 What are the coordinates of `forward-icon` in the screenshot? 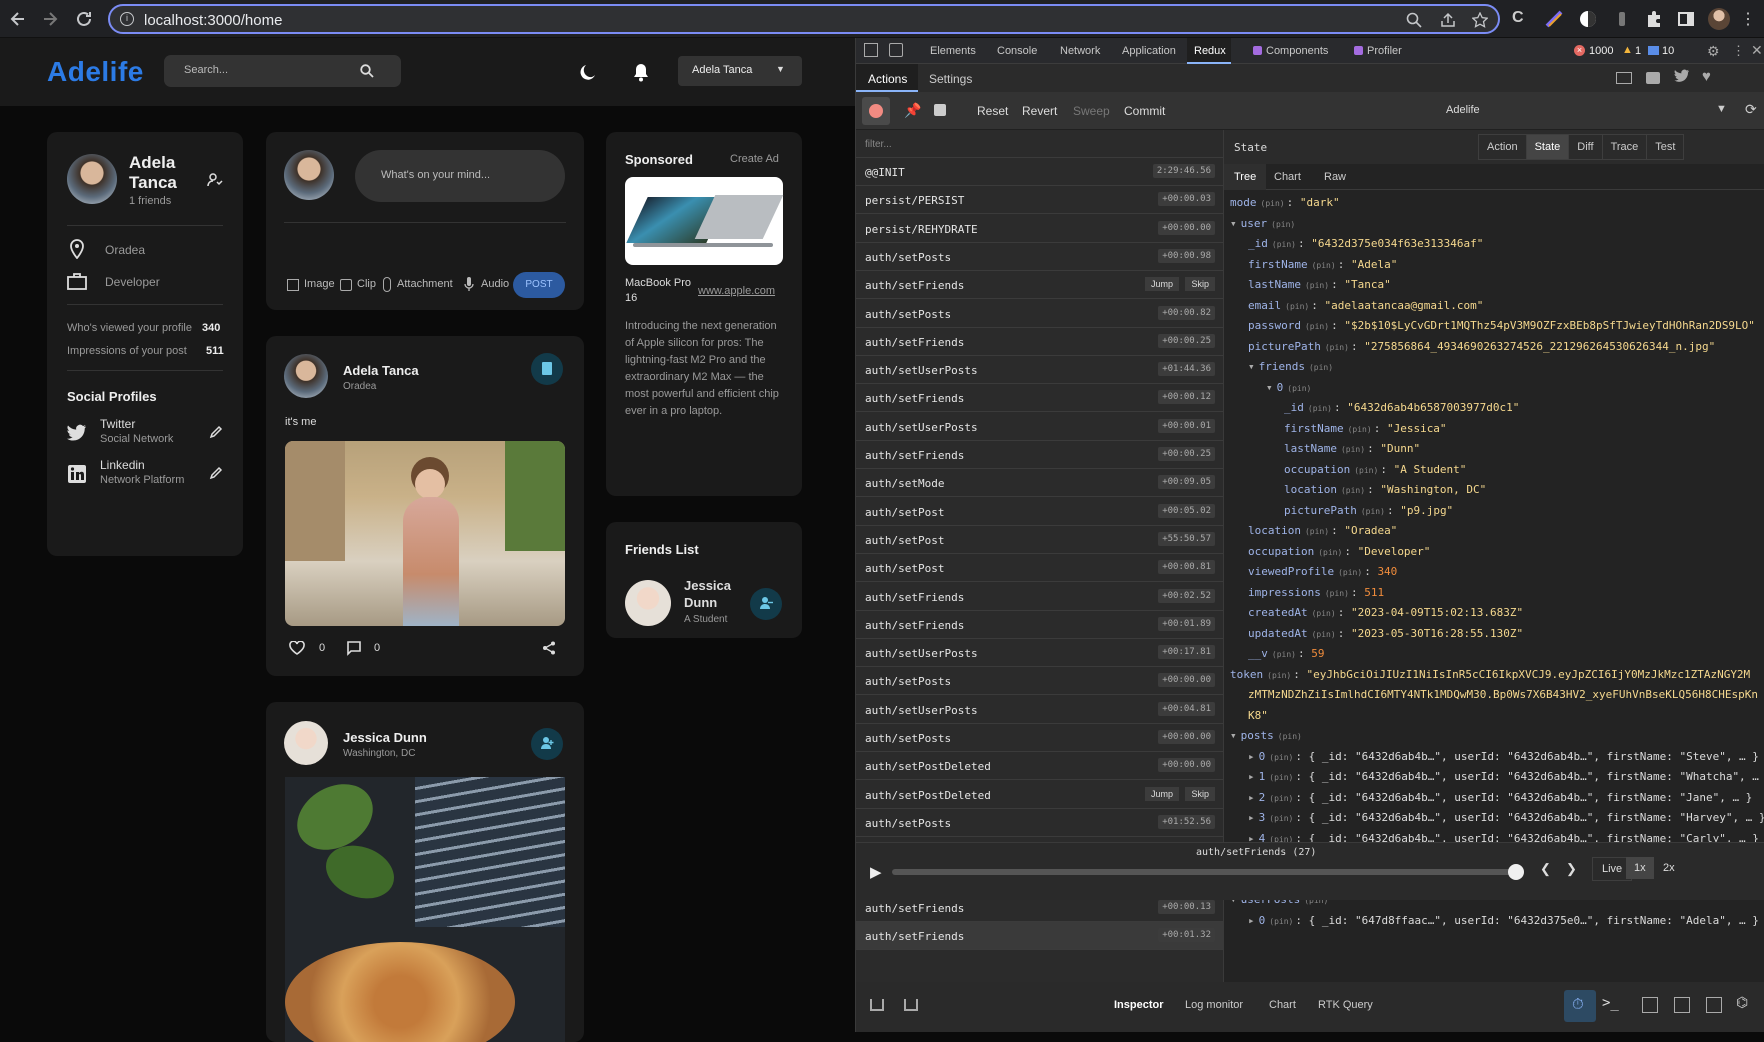 It's located at (50, 19).